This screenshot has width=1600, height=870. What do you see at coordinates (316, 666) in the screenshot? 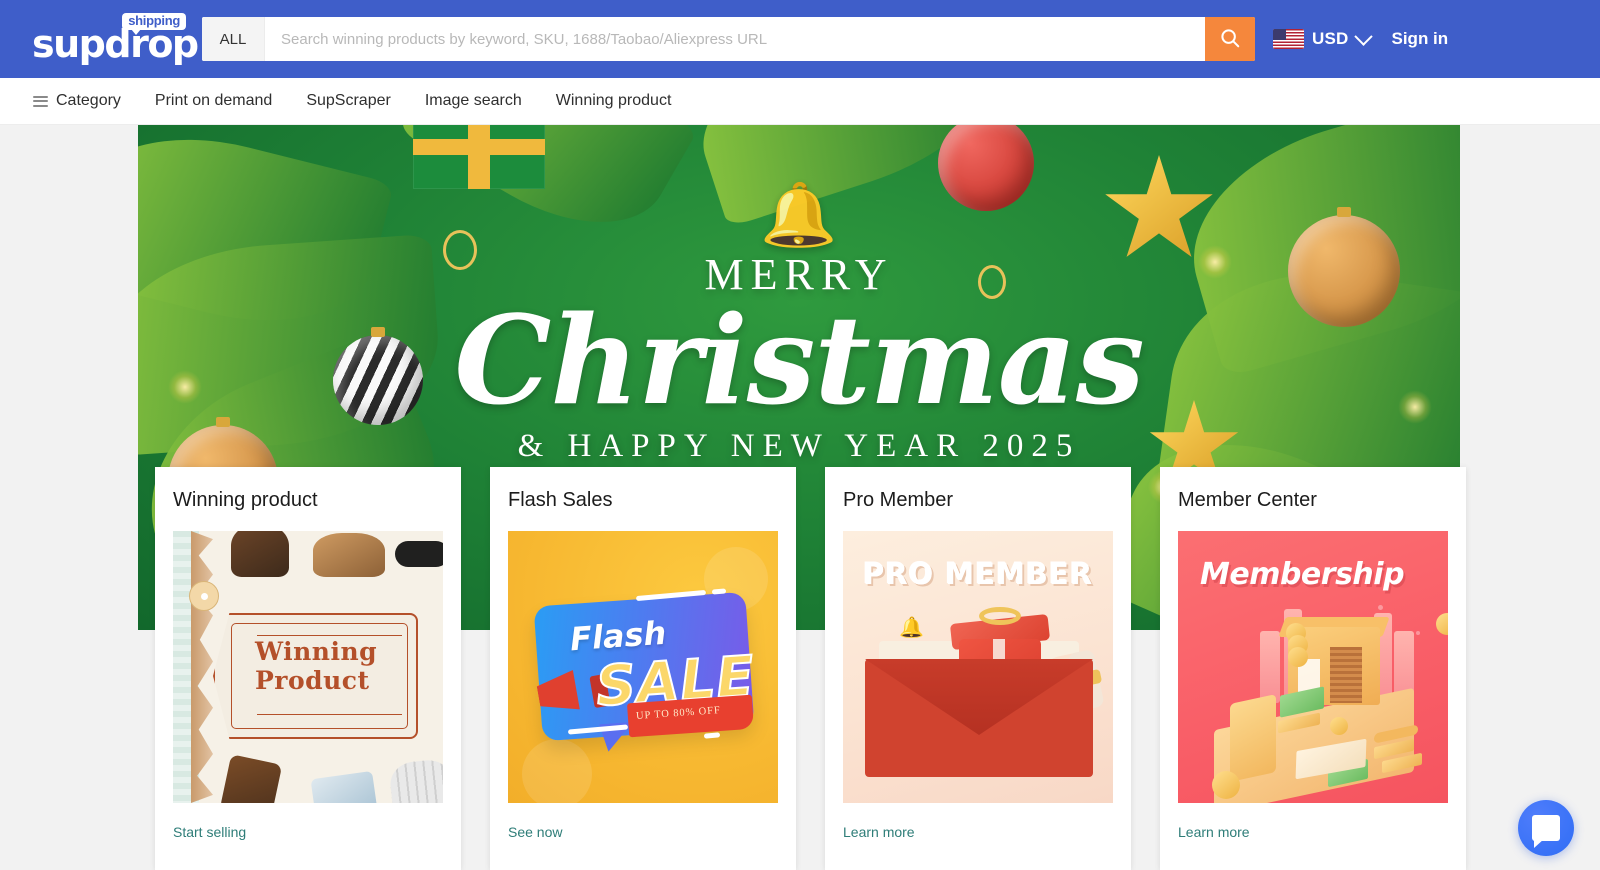
I see `tag-text: Winning Product` at bounding box center [316, 666].